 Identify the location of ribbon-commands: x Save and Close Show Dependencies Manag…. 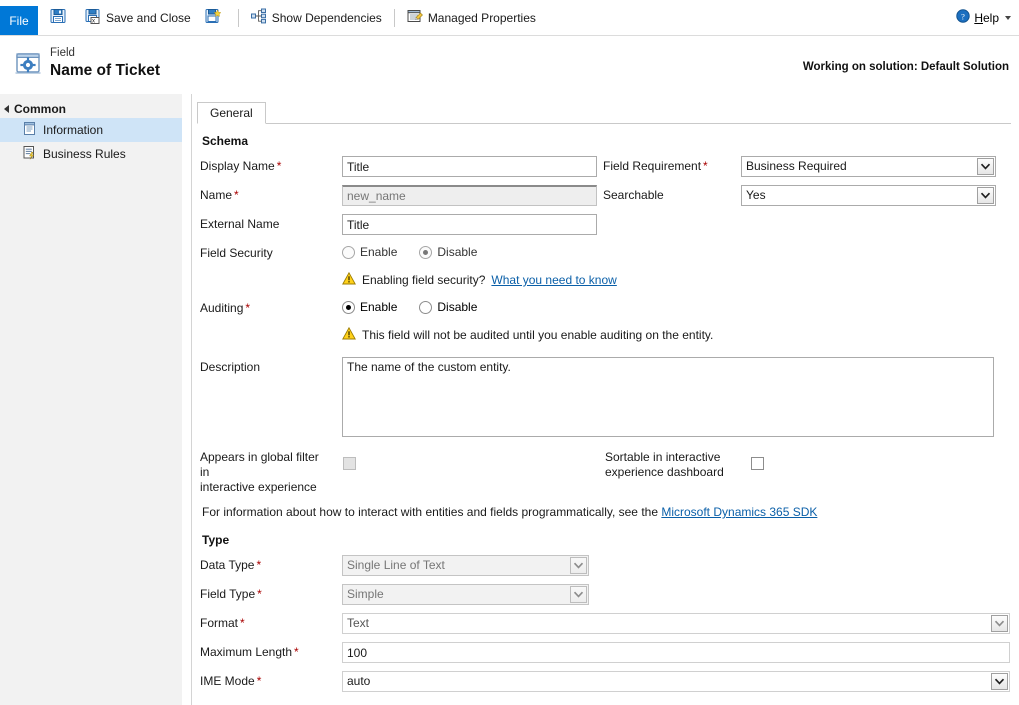
(290, 17).